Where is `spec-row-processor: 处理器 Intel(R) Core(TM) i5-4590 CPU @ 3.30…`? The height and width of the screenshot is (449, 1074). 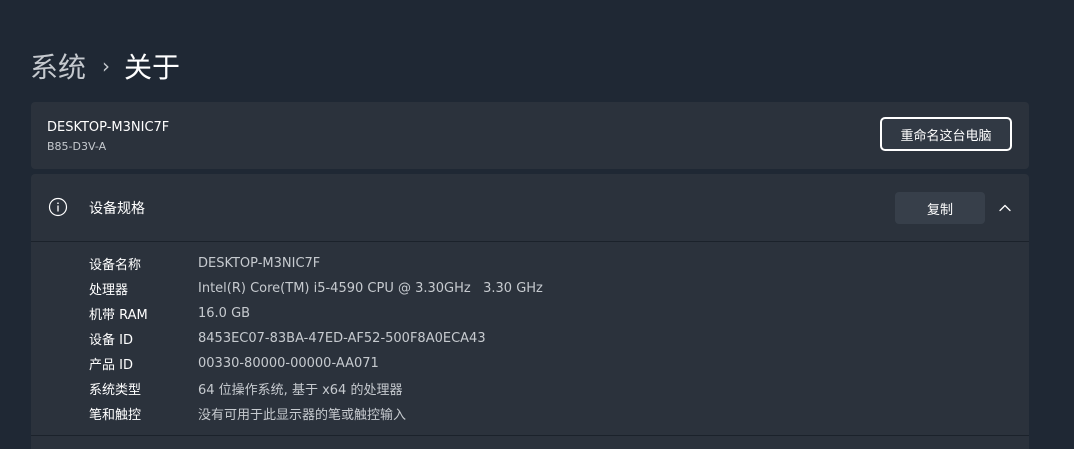
spec-row-processor: 处理器 Intel(R) Core(TM) i5-4590 CPU @ 3.30… is located at coordinates (316, 288).